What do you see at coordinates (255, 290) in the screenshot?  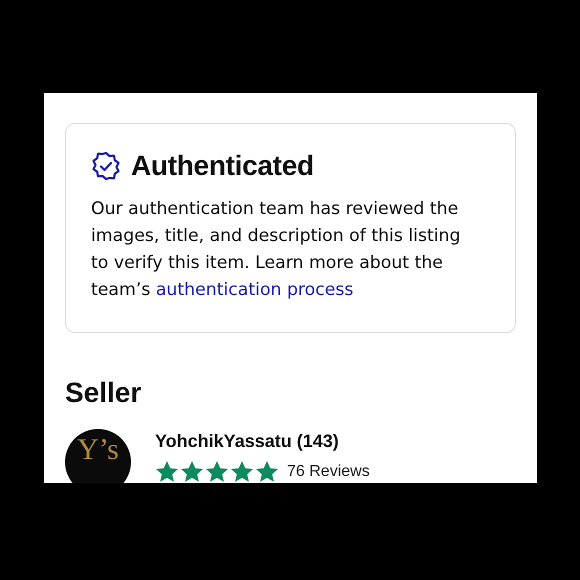 I see `authentication-link: authentication process` at bounding box center [255, 290].